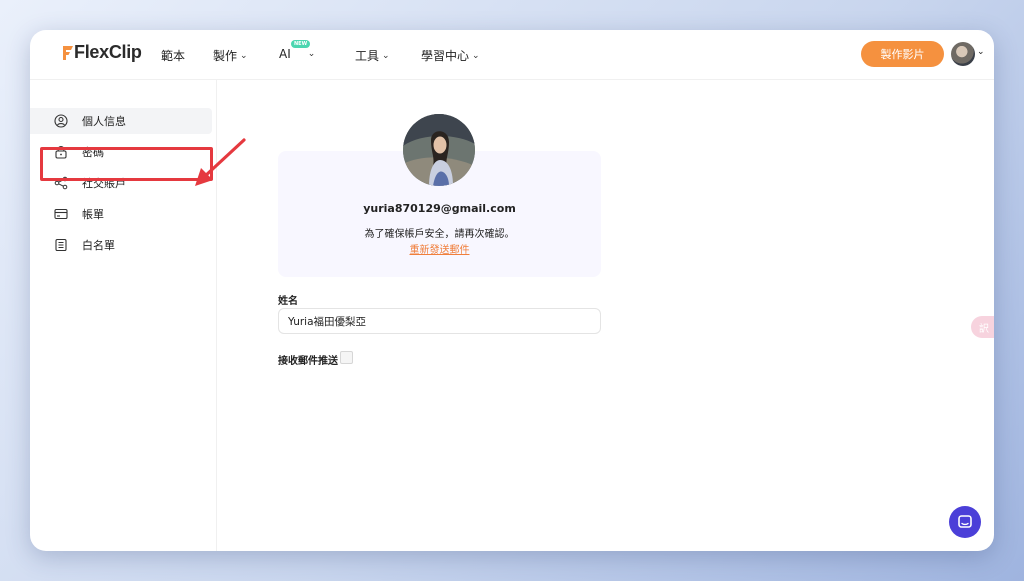 The image size is (1024, 581). Describe the element at coordinates (68, 52) in the screenshot. I see `logo-mark-icon` at that location.